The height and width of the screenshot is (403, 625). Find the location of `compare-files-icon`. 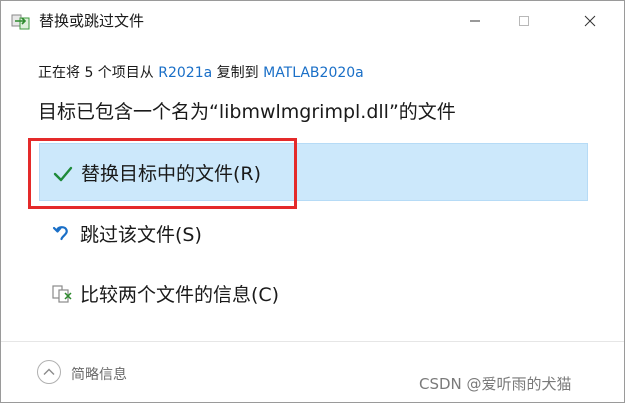

compare-files-icon is located at coordinates (62, 294).